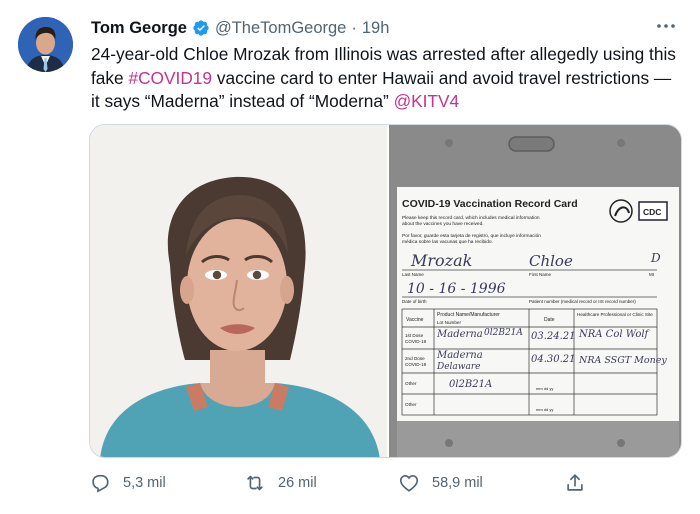 The height and width of the screenshot is (514, 700). I want to click on col-provider: Healthcare Professional or Clinic Site, so click(615, 314).